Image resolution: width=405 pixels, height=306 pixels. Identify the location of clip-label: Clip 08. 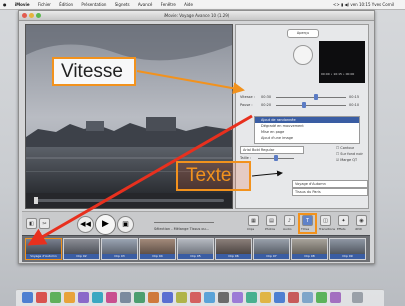
(309, 256).